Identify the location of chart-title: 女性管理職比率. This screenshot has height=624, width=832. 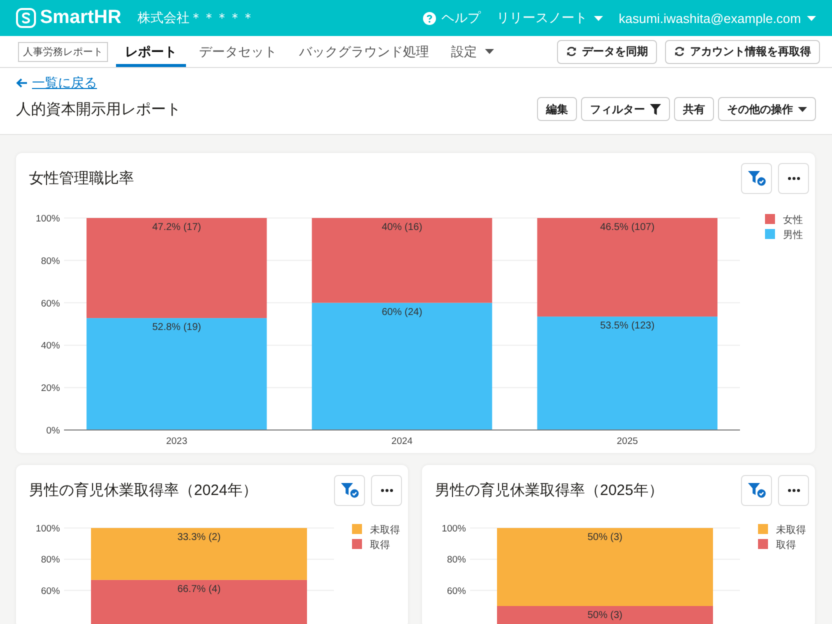
(82, 178).